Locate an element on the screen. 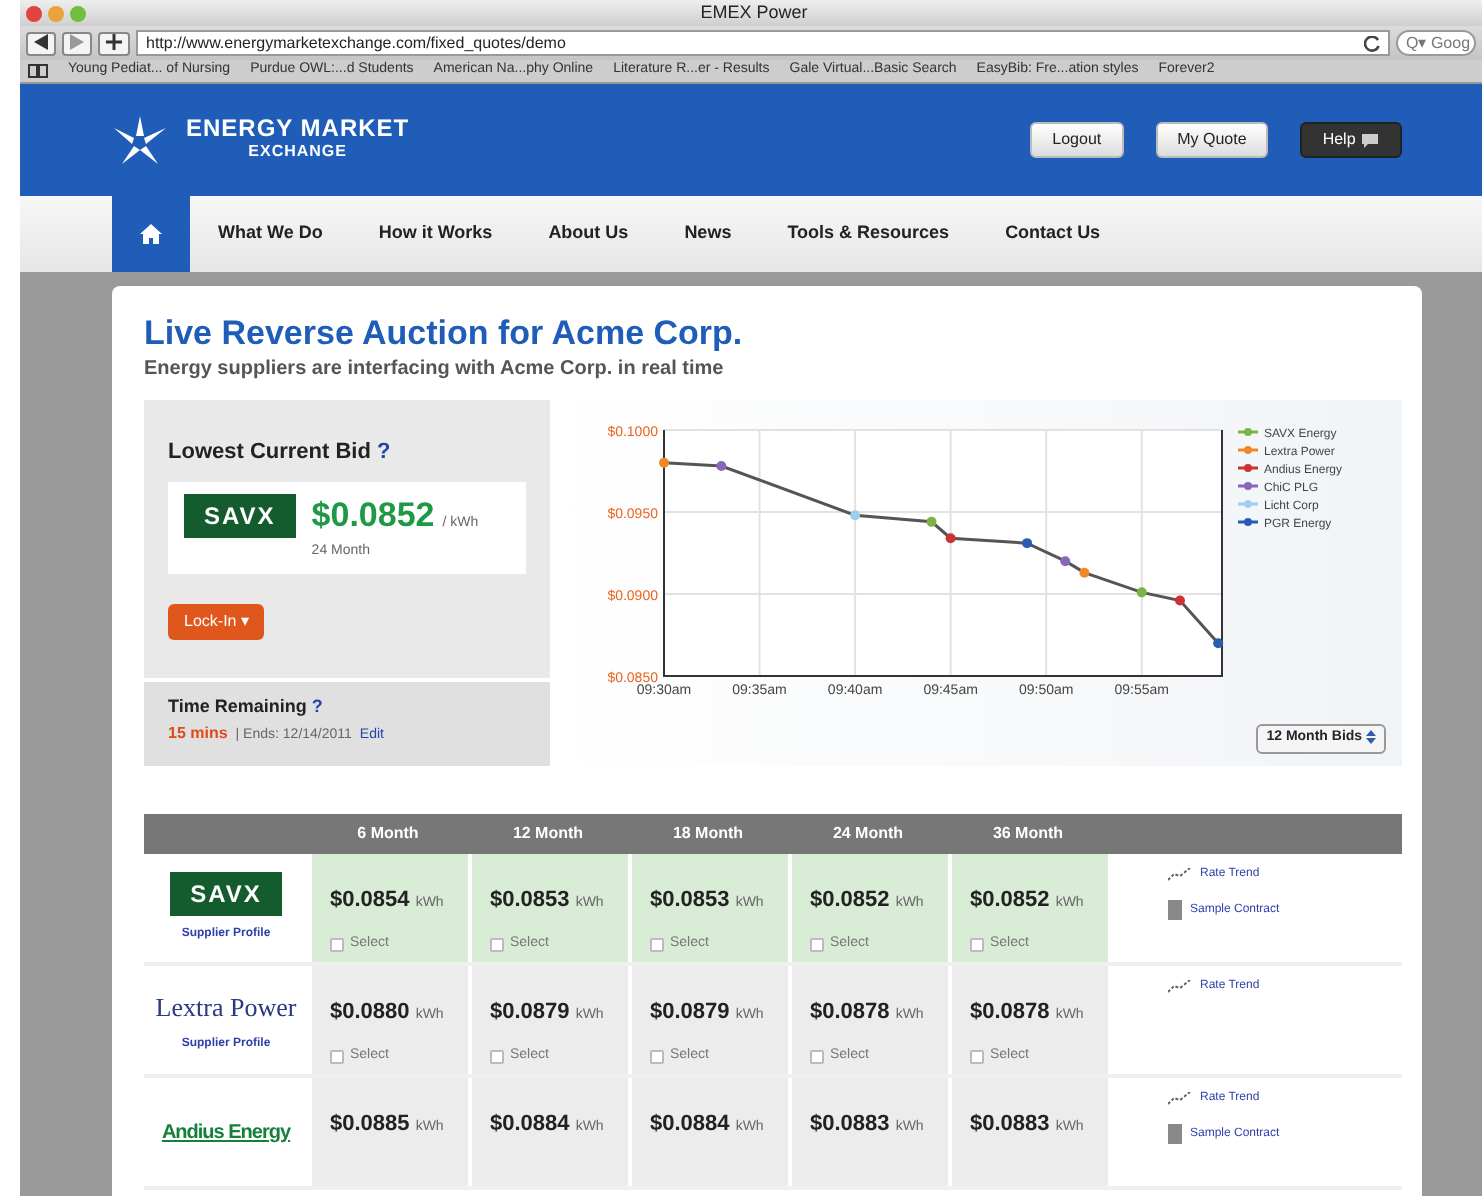 The image size is (1482, 1196). column-header: 6 Month is located at coordinates (388, 834).